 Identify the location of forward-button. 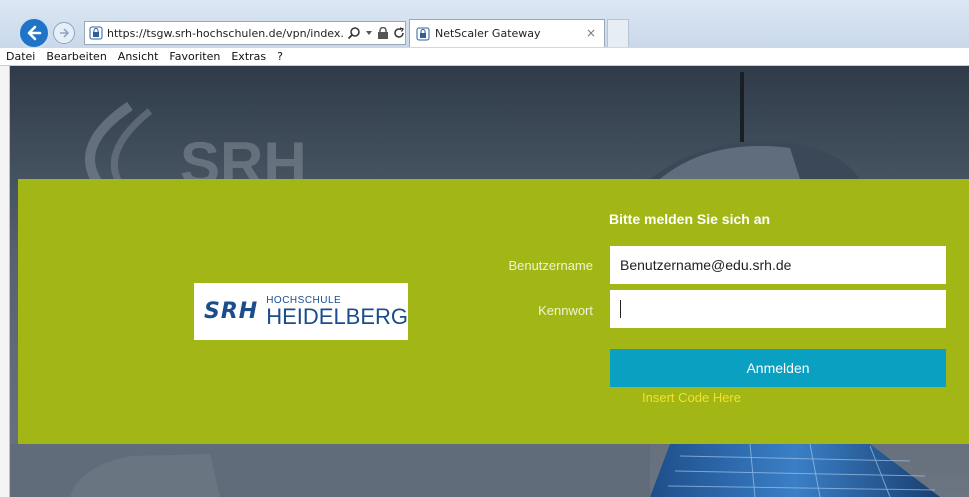
(64, 33).